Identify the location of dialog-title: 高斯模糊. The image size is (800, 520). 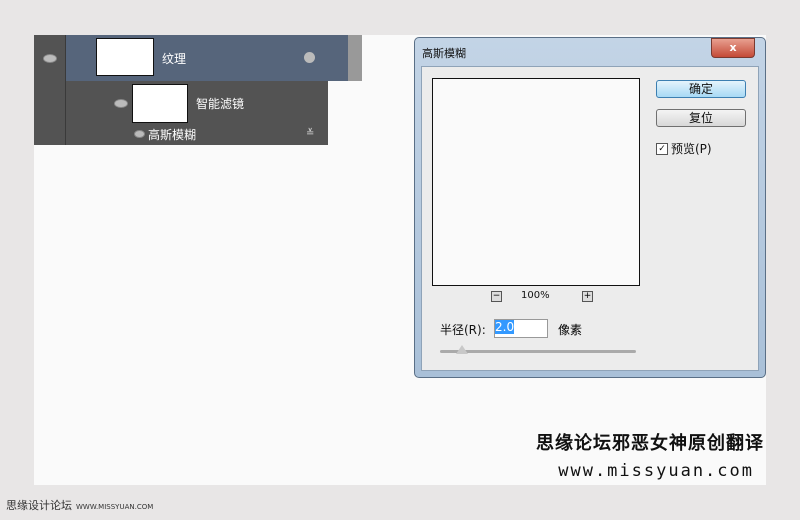
(444, 53).